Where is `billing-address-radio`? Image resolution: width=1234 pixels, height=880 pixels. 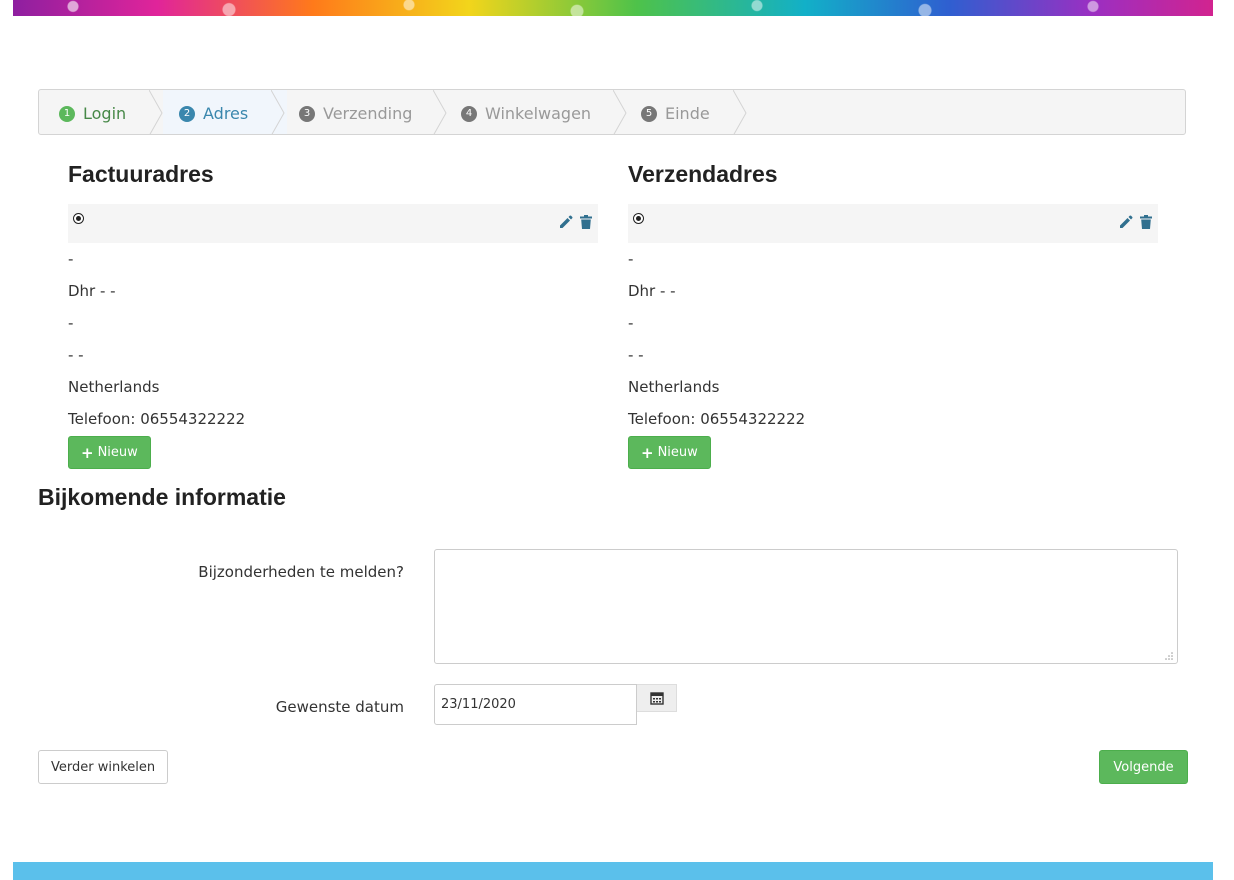
billing-address-radio is located at coordinates (78, 218).